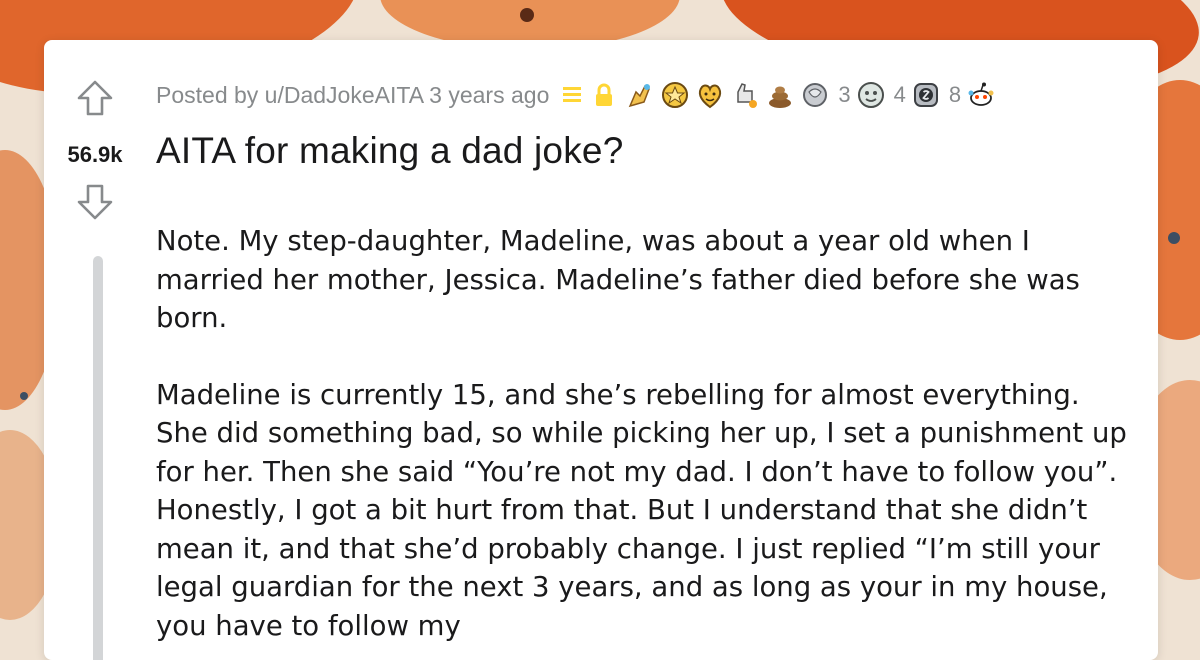 The width and height of the screenshot is (1200, 660). I want to click on poop-award-icon, so click(780, 95).